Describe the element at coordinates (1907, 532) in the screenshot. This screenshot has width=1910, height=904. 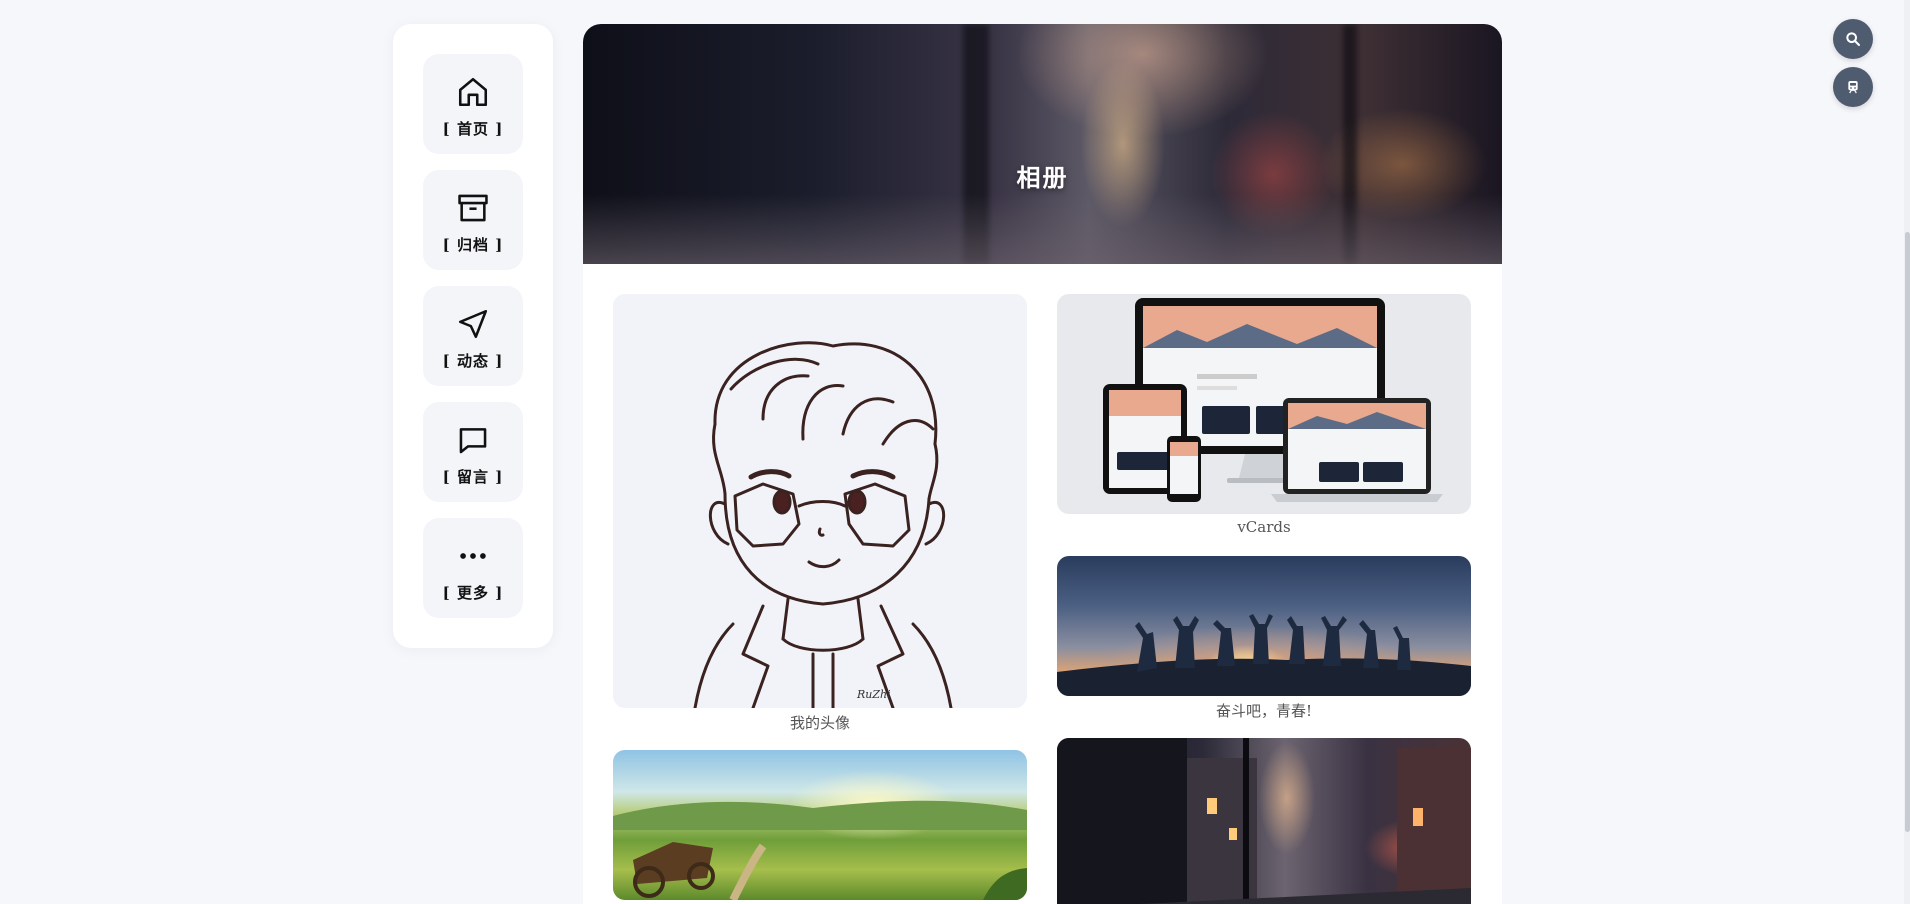
I see `scrollbar-thumb` at that location.